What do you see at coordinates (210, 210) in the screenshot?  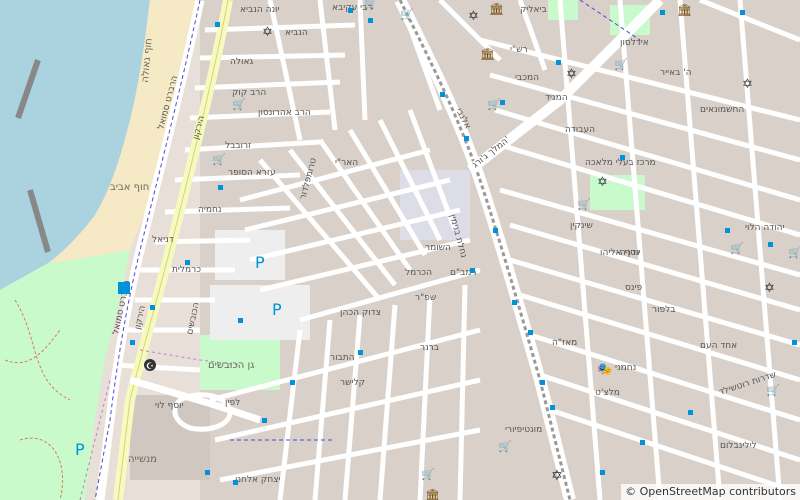 I see `street-label: נחמיה` at bounding box center [210, 210].